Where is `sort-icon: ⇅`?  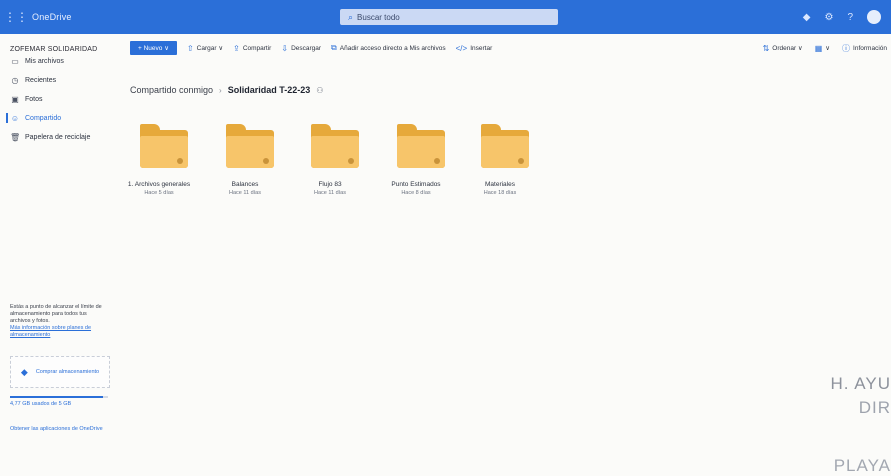
sort-icon: ⇅ is located at coordinates (766, 48).